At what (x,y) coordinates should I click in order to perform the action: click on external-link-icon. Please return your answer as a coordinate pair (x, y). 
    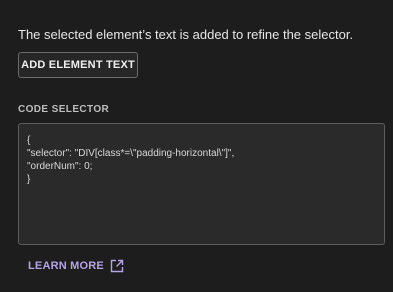
    Looking at the image, I should click on (117, 266).